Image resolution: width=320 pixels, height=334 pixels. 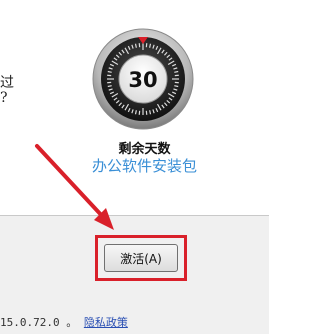 I want to click on days-remaining-value: 30, so click(x=142, y=80).